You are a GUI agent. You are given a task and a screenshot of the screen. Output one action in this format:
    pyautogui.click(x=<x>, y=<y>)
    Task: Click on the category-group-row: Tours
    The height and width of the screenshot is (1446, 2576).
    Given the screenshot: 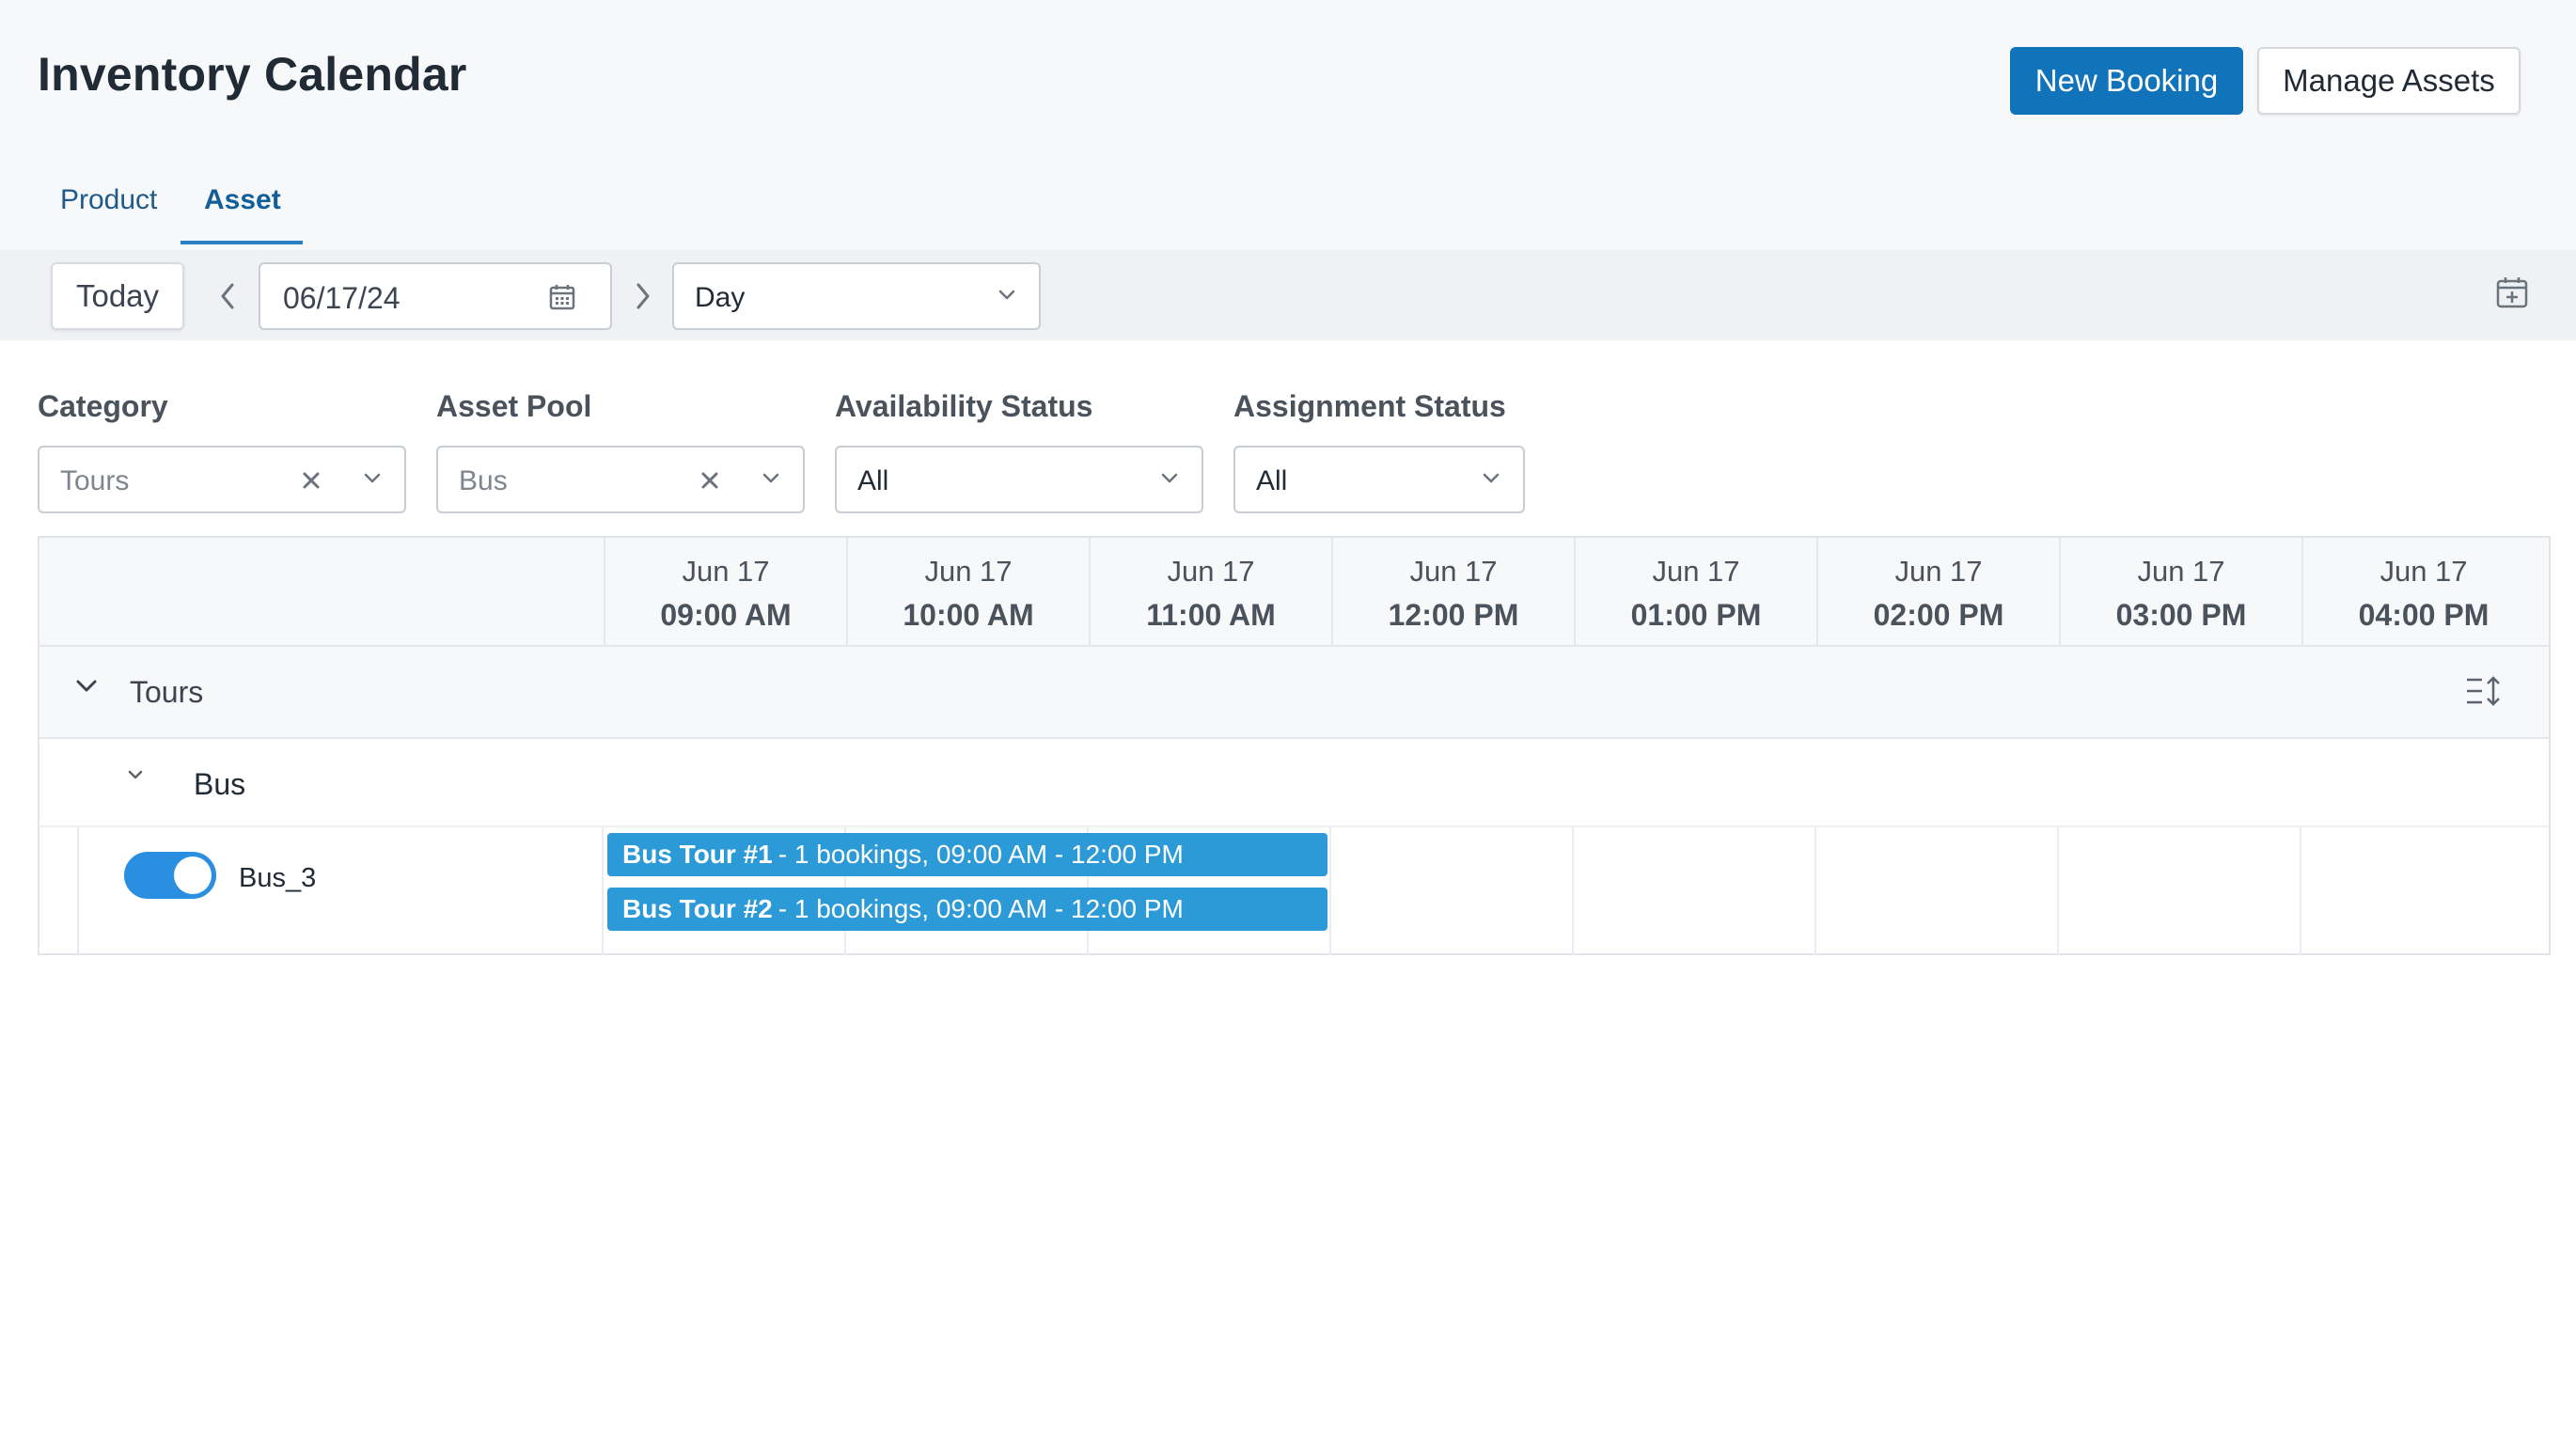 What is the action you would take?
    pyautogui.click(x=1294, y=693)
    